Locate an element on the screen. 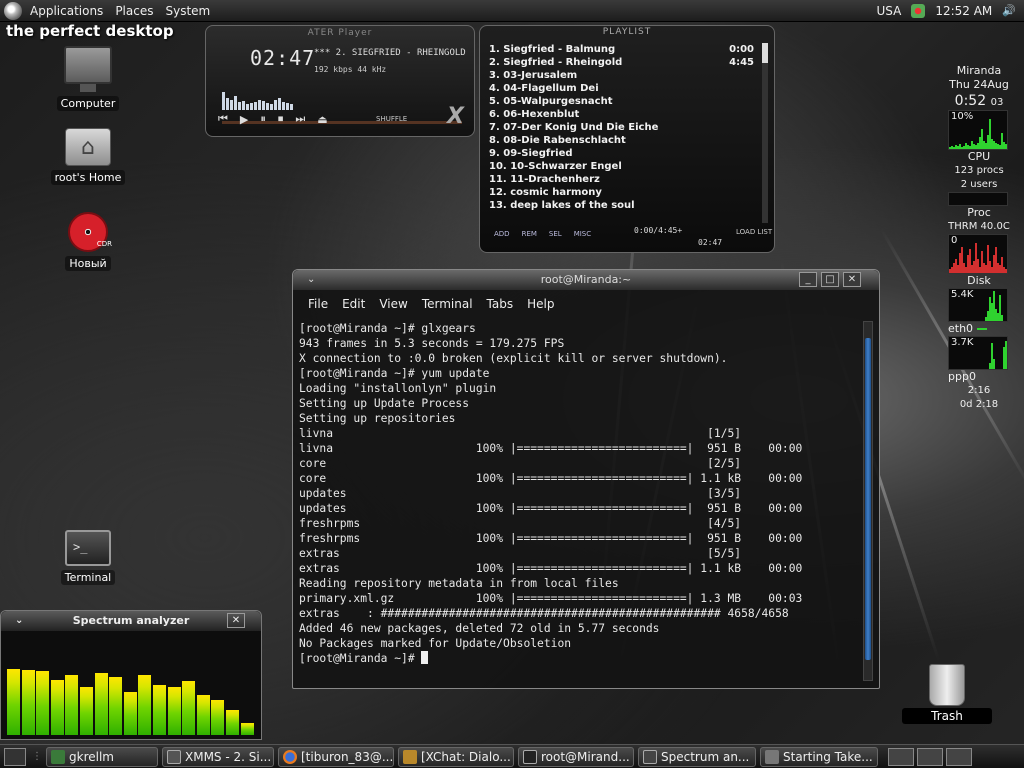 The image size is (1024, 768). playlist-track: 8. 08-Die Rabenschlacht is located at coordinates (621, 140).